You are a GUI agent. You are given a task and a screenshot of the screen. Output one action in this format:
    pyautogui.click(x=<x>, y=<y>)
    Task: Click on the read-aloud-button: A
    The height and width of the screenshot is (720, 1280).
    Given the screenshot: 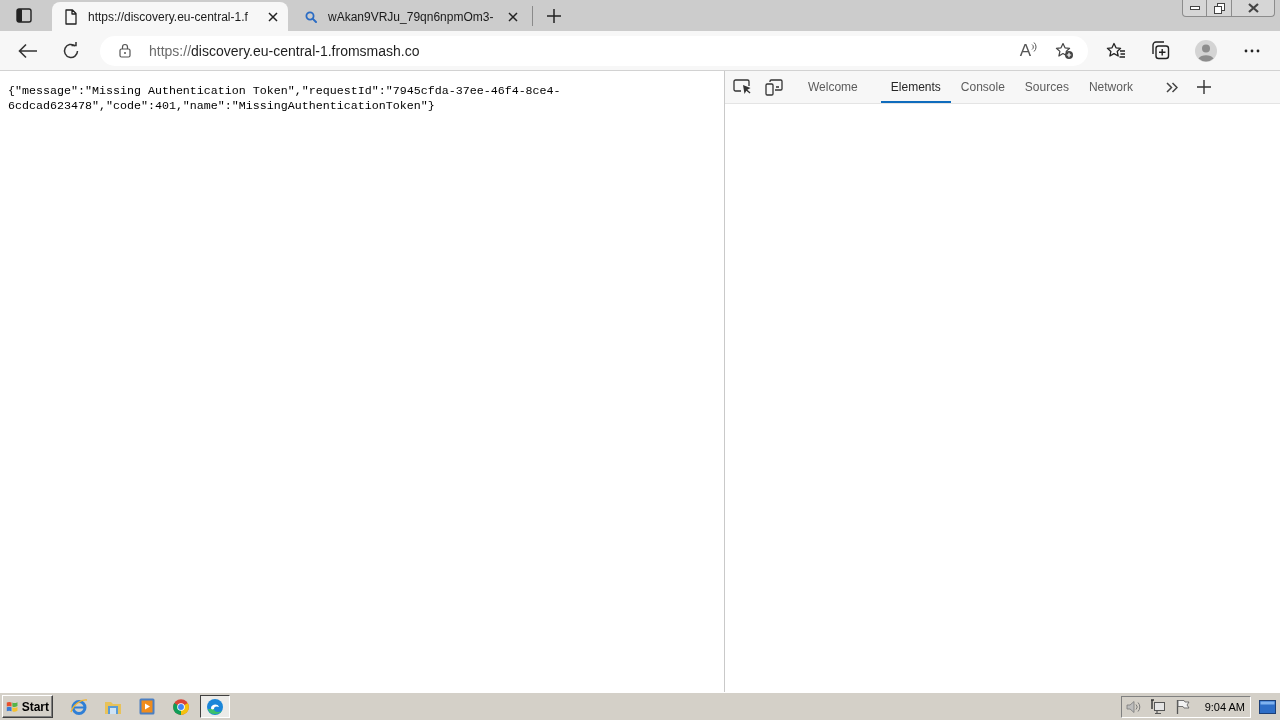 What is the action you would take?
    pyautogui.click(x=1028, y=50)
    